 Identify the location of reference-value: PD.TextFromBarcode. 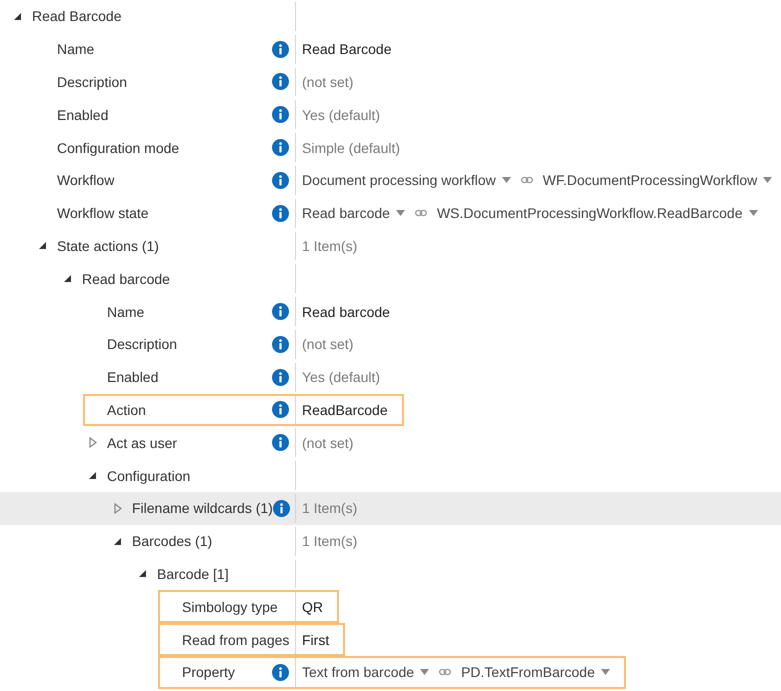
(528, 672).